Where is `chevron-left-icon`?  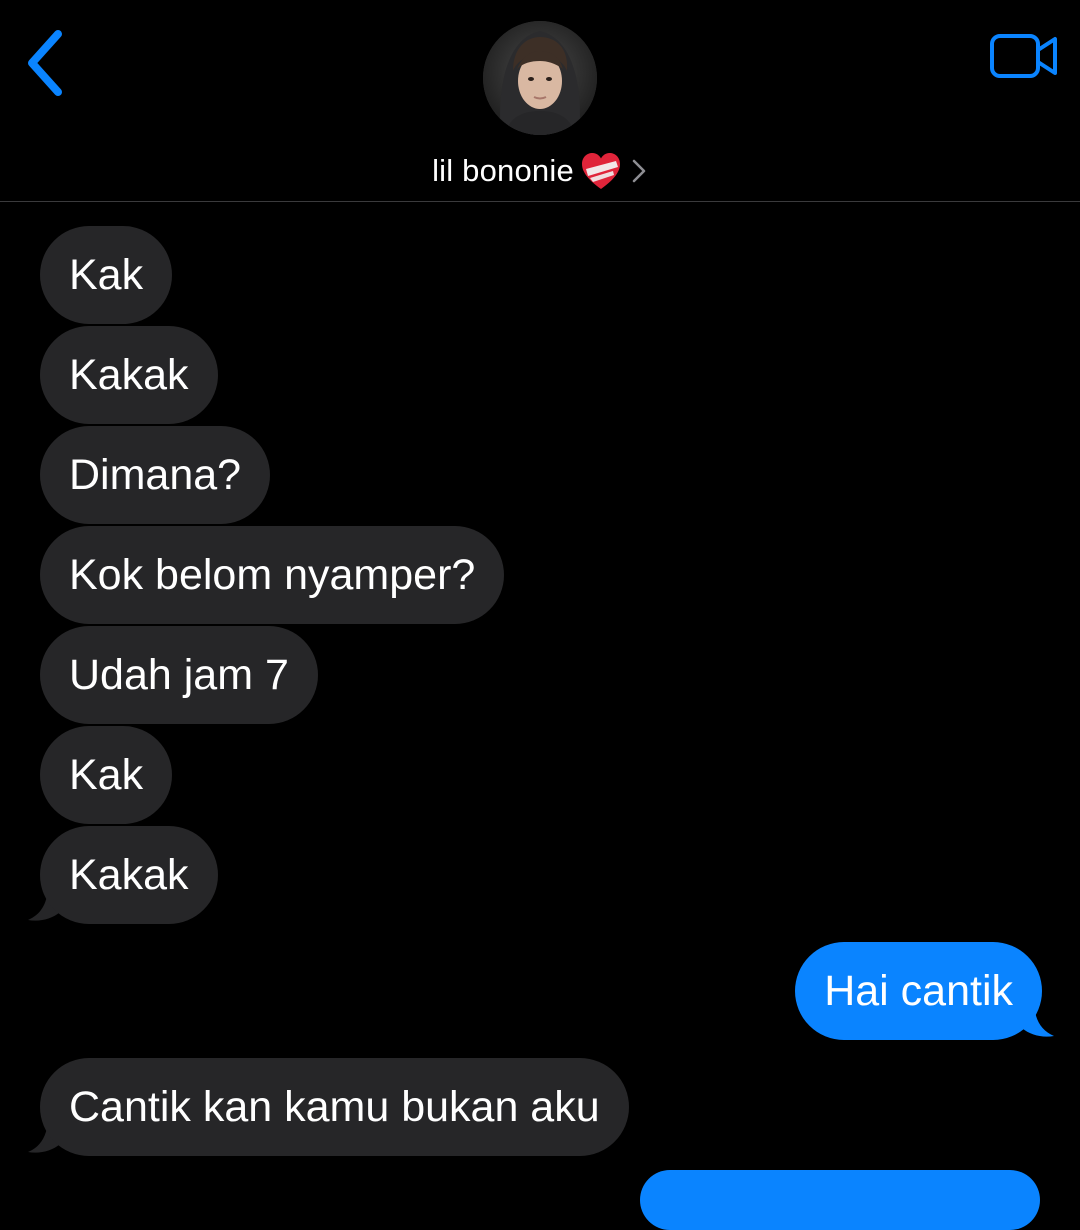
chevron-left-icon is located at coordinates (45, 63).